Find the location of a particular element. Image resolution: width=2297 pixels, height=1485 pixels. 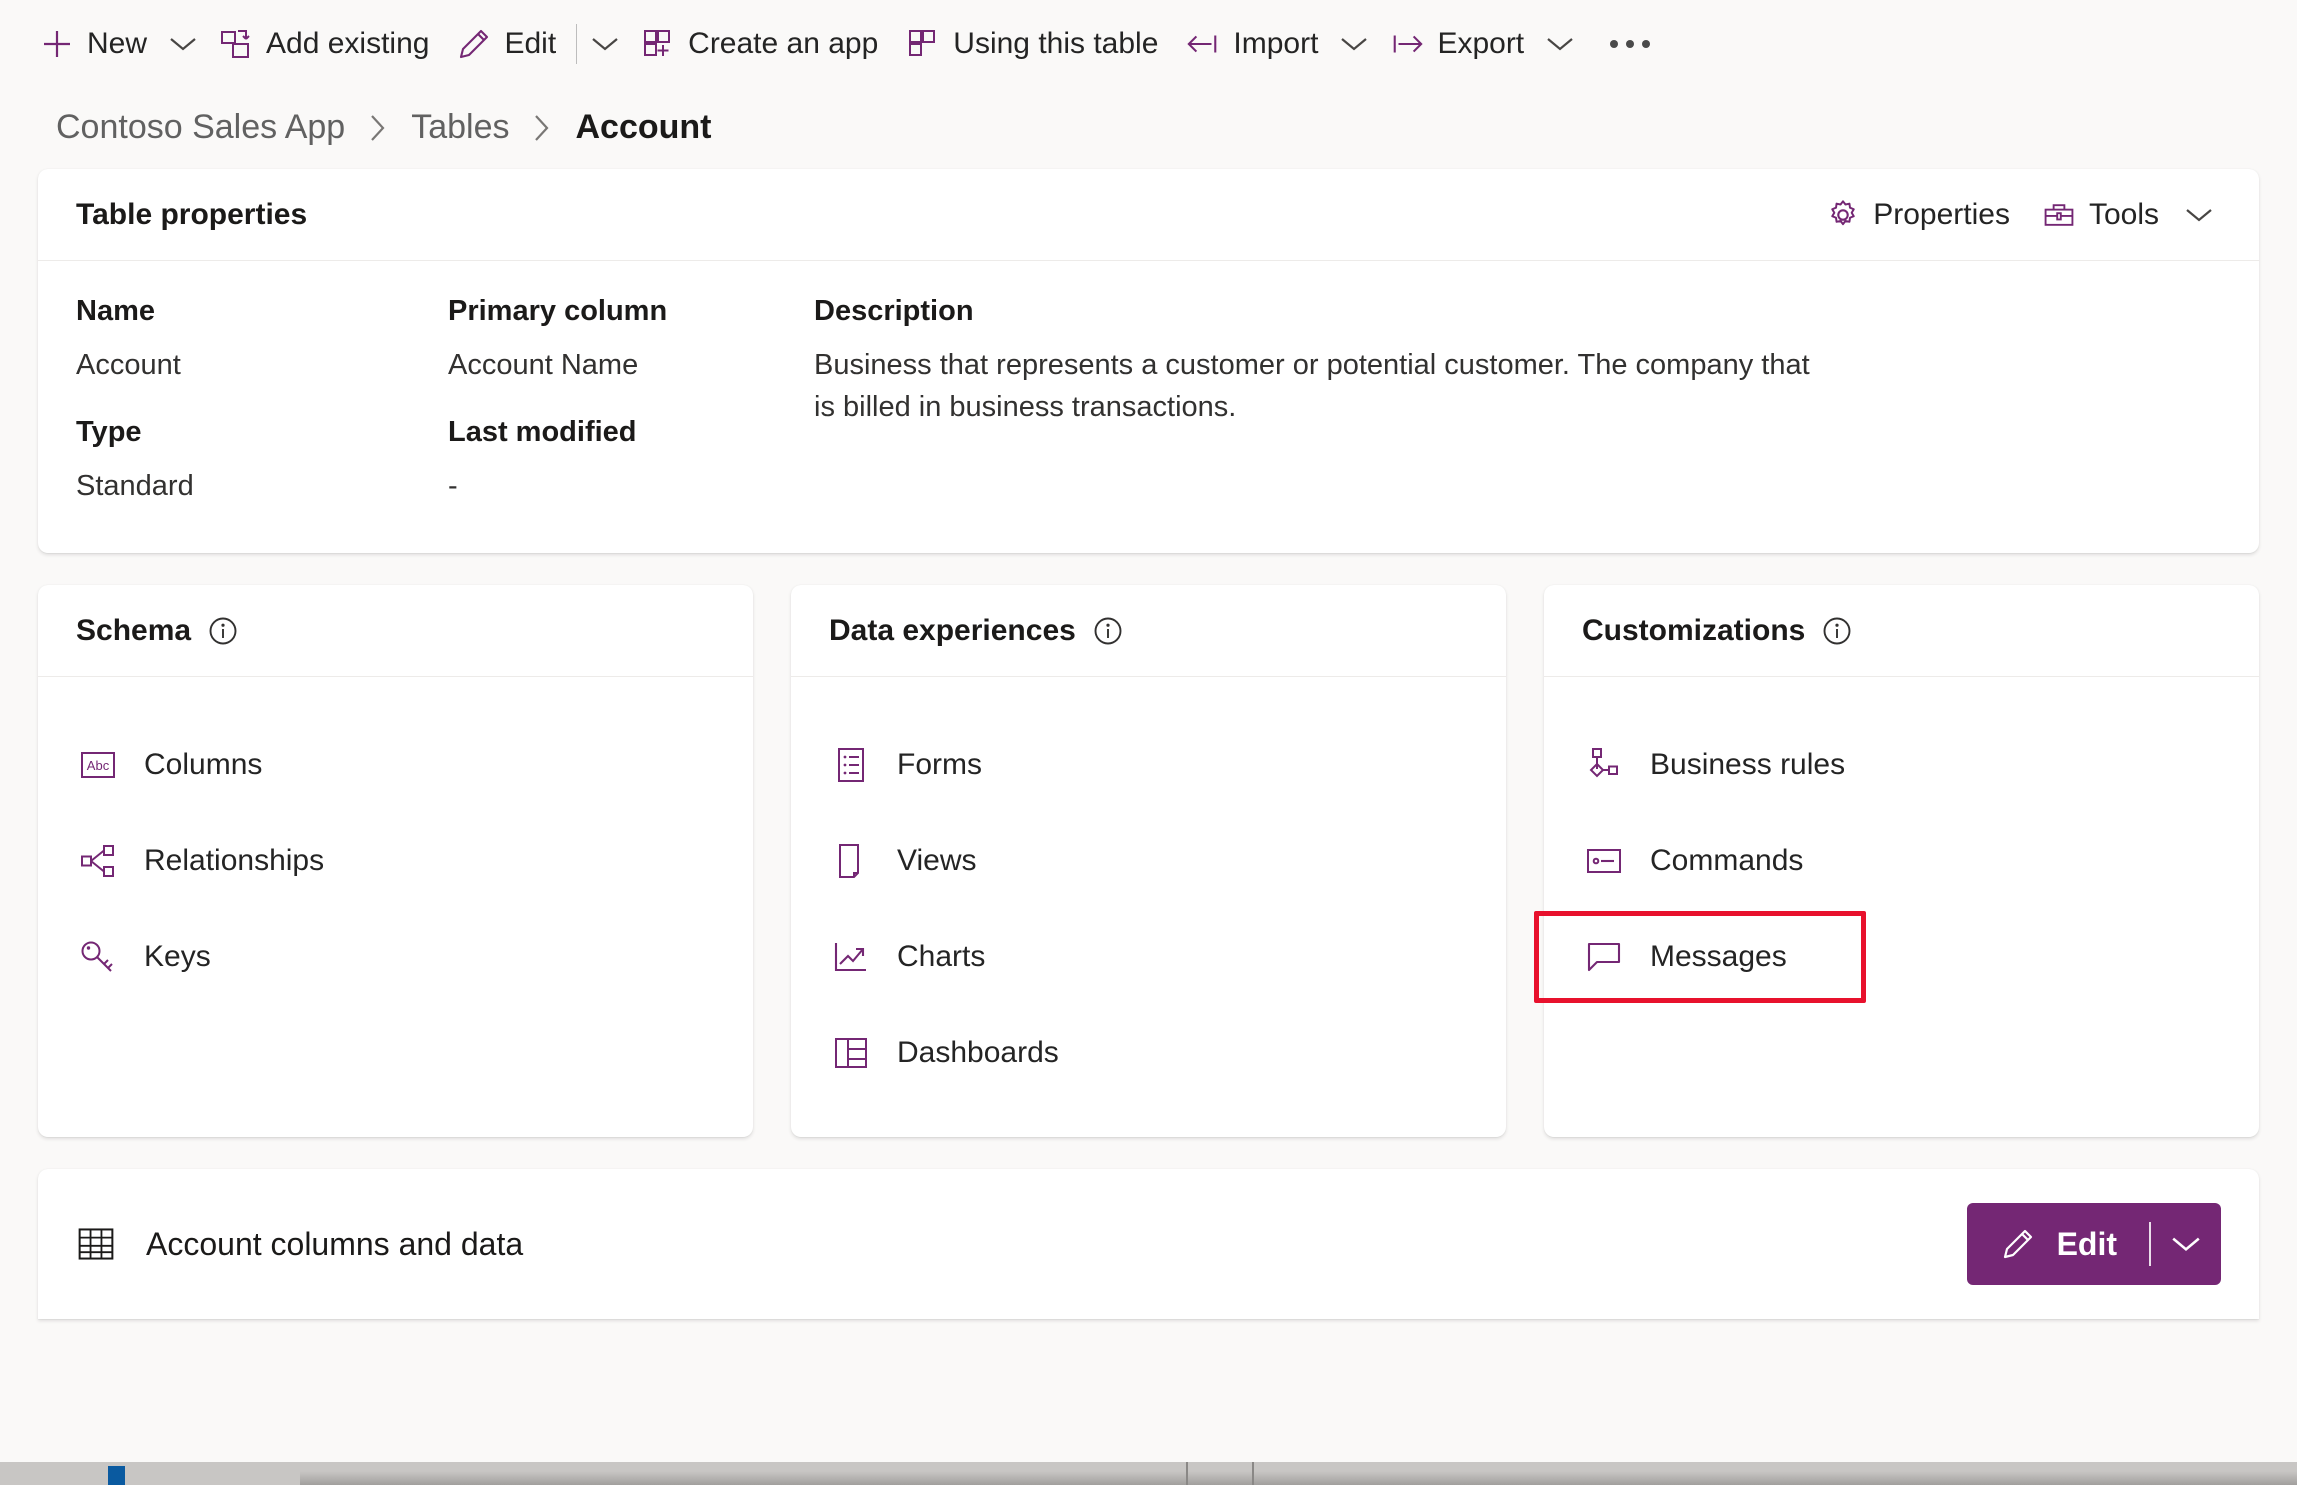

command-edit-divider is located at coordinates (577, 44).